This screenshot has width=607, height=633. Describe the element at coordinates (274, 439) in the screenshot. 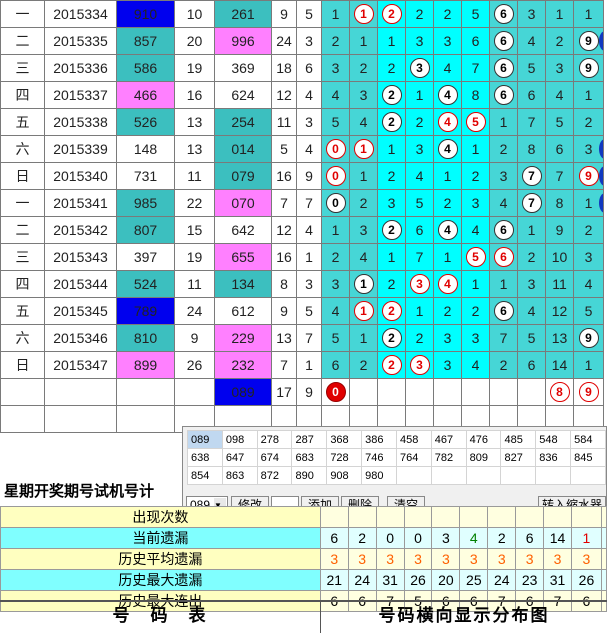

I see `candidate-number: 278` at that location.